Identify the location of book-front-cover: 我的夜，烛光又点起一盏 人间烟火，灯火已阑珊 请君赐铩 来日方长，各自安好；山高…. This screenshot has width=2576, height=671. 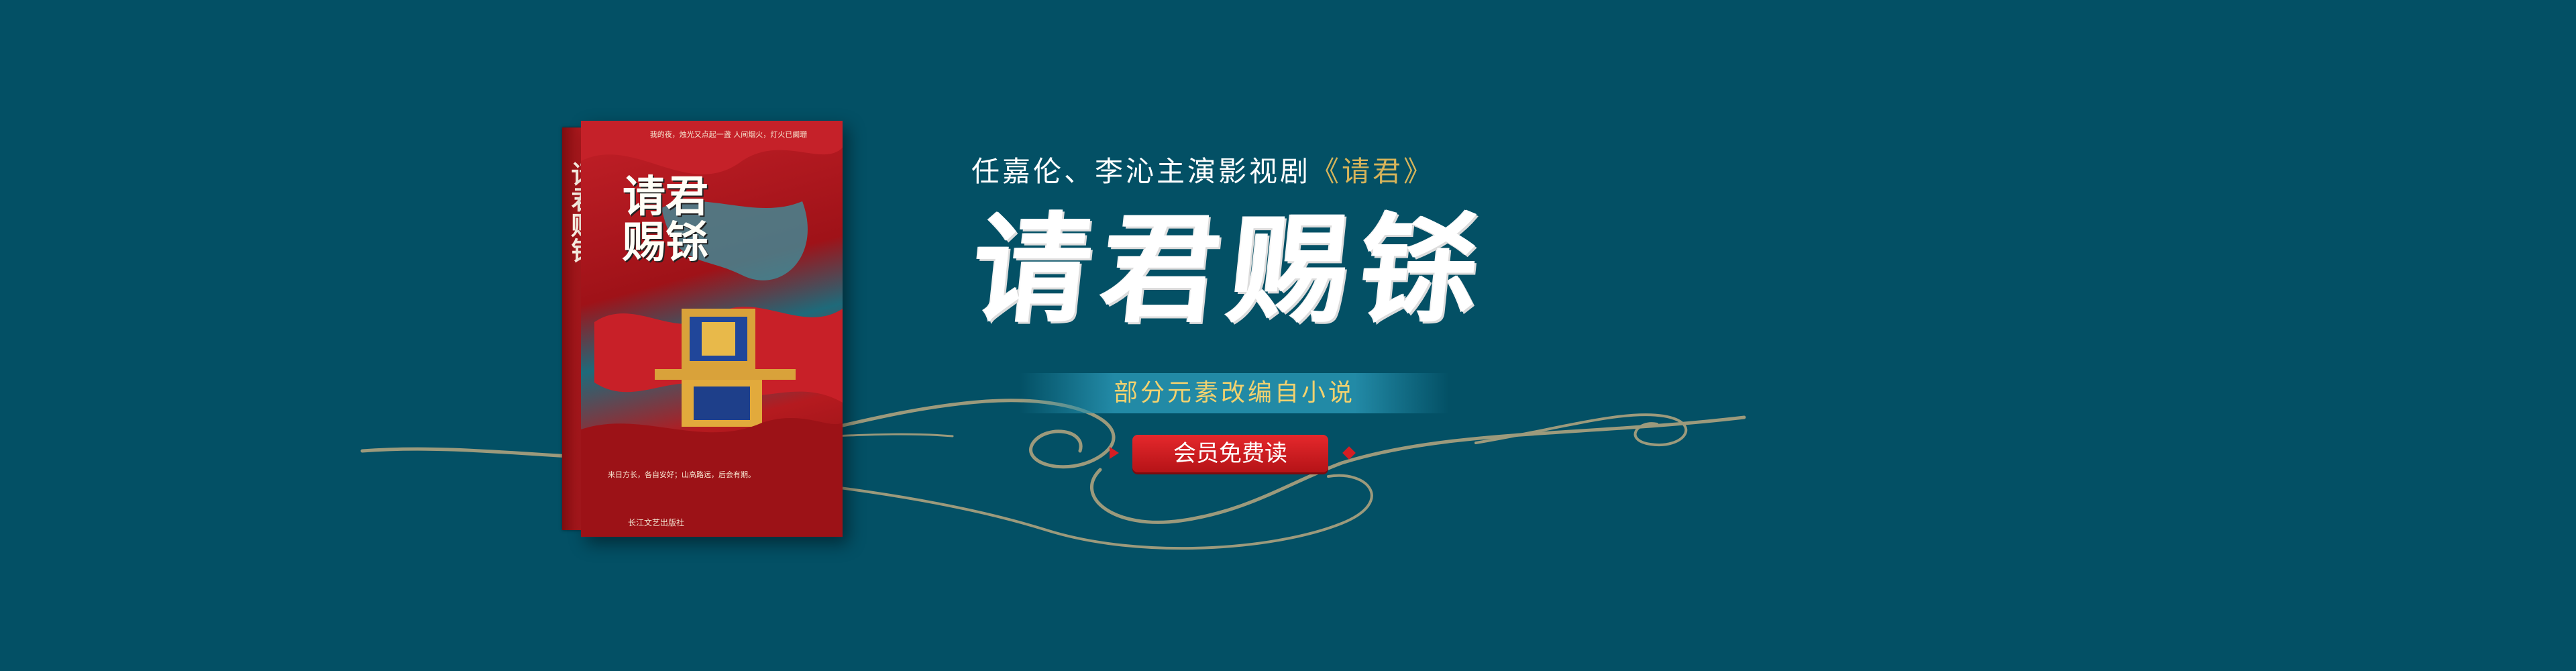
(712, 329).